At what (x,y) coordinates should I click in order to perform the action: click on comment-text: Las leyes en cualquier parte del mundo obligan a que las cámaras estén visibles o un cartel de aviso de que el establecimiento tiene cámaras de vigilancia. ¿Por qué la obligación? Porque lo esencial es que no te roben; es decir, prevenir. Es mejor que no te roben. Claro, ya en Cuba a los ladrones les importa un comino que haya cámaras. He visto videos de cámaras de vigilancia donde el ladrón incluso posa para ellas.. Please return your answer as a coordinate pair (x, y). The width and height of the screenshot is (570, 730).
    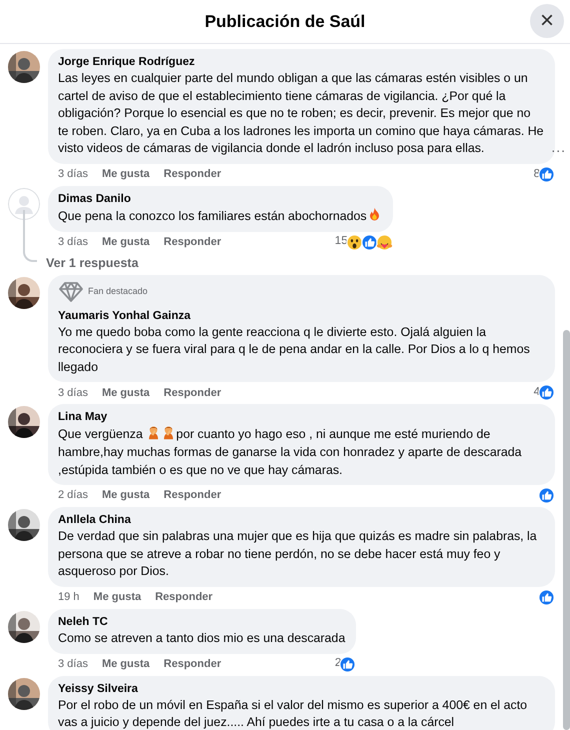
    Looking at the image, I should click on (301, 114).